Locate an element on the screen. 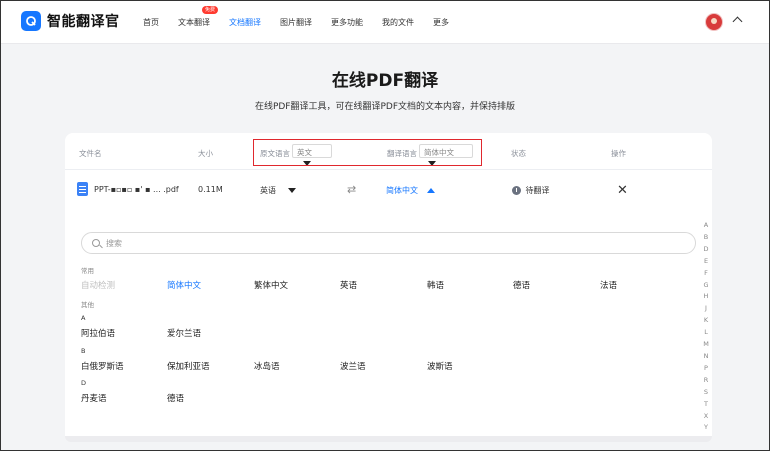  page-subtitle: 在线PDF翻译工具，可在线翻译PDF文档的文本内容，并保持排版 is located at coordinates (385, 107).